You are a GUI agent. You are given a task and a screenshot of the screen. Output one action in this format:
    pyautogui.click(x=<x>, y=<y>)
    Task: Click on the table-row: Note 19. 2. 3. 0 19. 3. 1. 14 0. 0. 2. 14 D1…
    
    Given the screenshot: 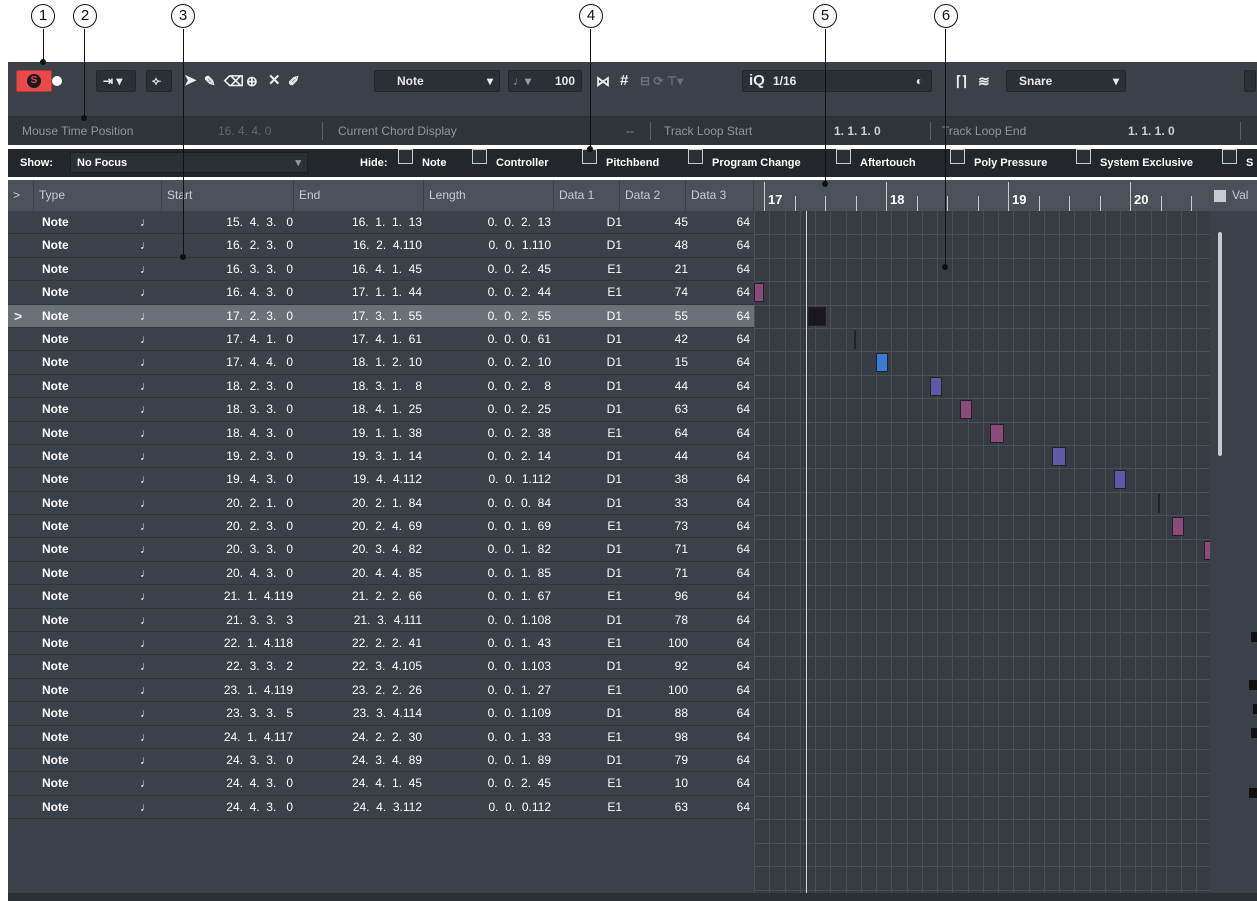 What is the action you would take?
    pyautogui.click(x=381, y=457)
    